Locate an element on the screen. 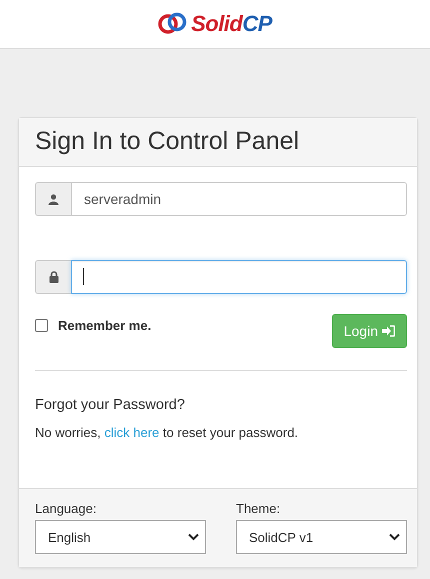  reset-instructions: No worries, click here to reset your password. is located at coordinates (167, 433).